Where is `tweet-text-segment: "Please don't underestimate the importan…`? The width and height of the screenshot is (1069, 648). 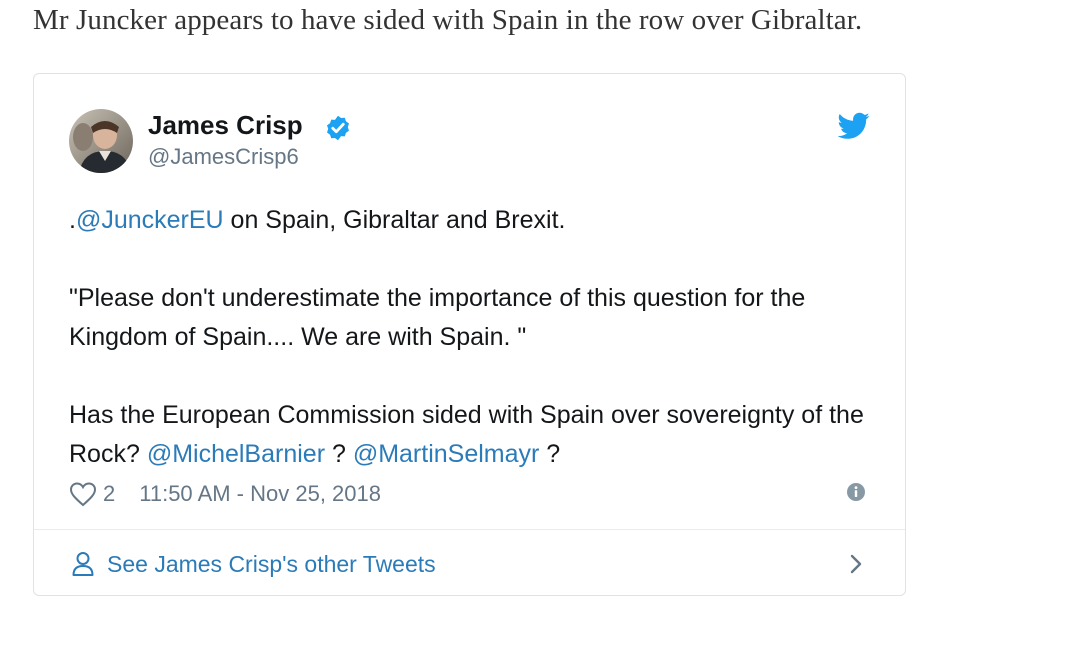 tweet-text-segment: "Please don't underestimate the importan… is located at coordinates (437, 317).